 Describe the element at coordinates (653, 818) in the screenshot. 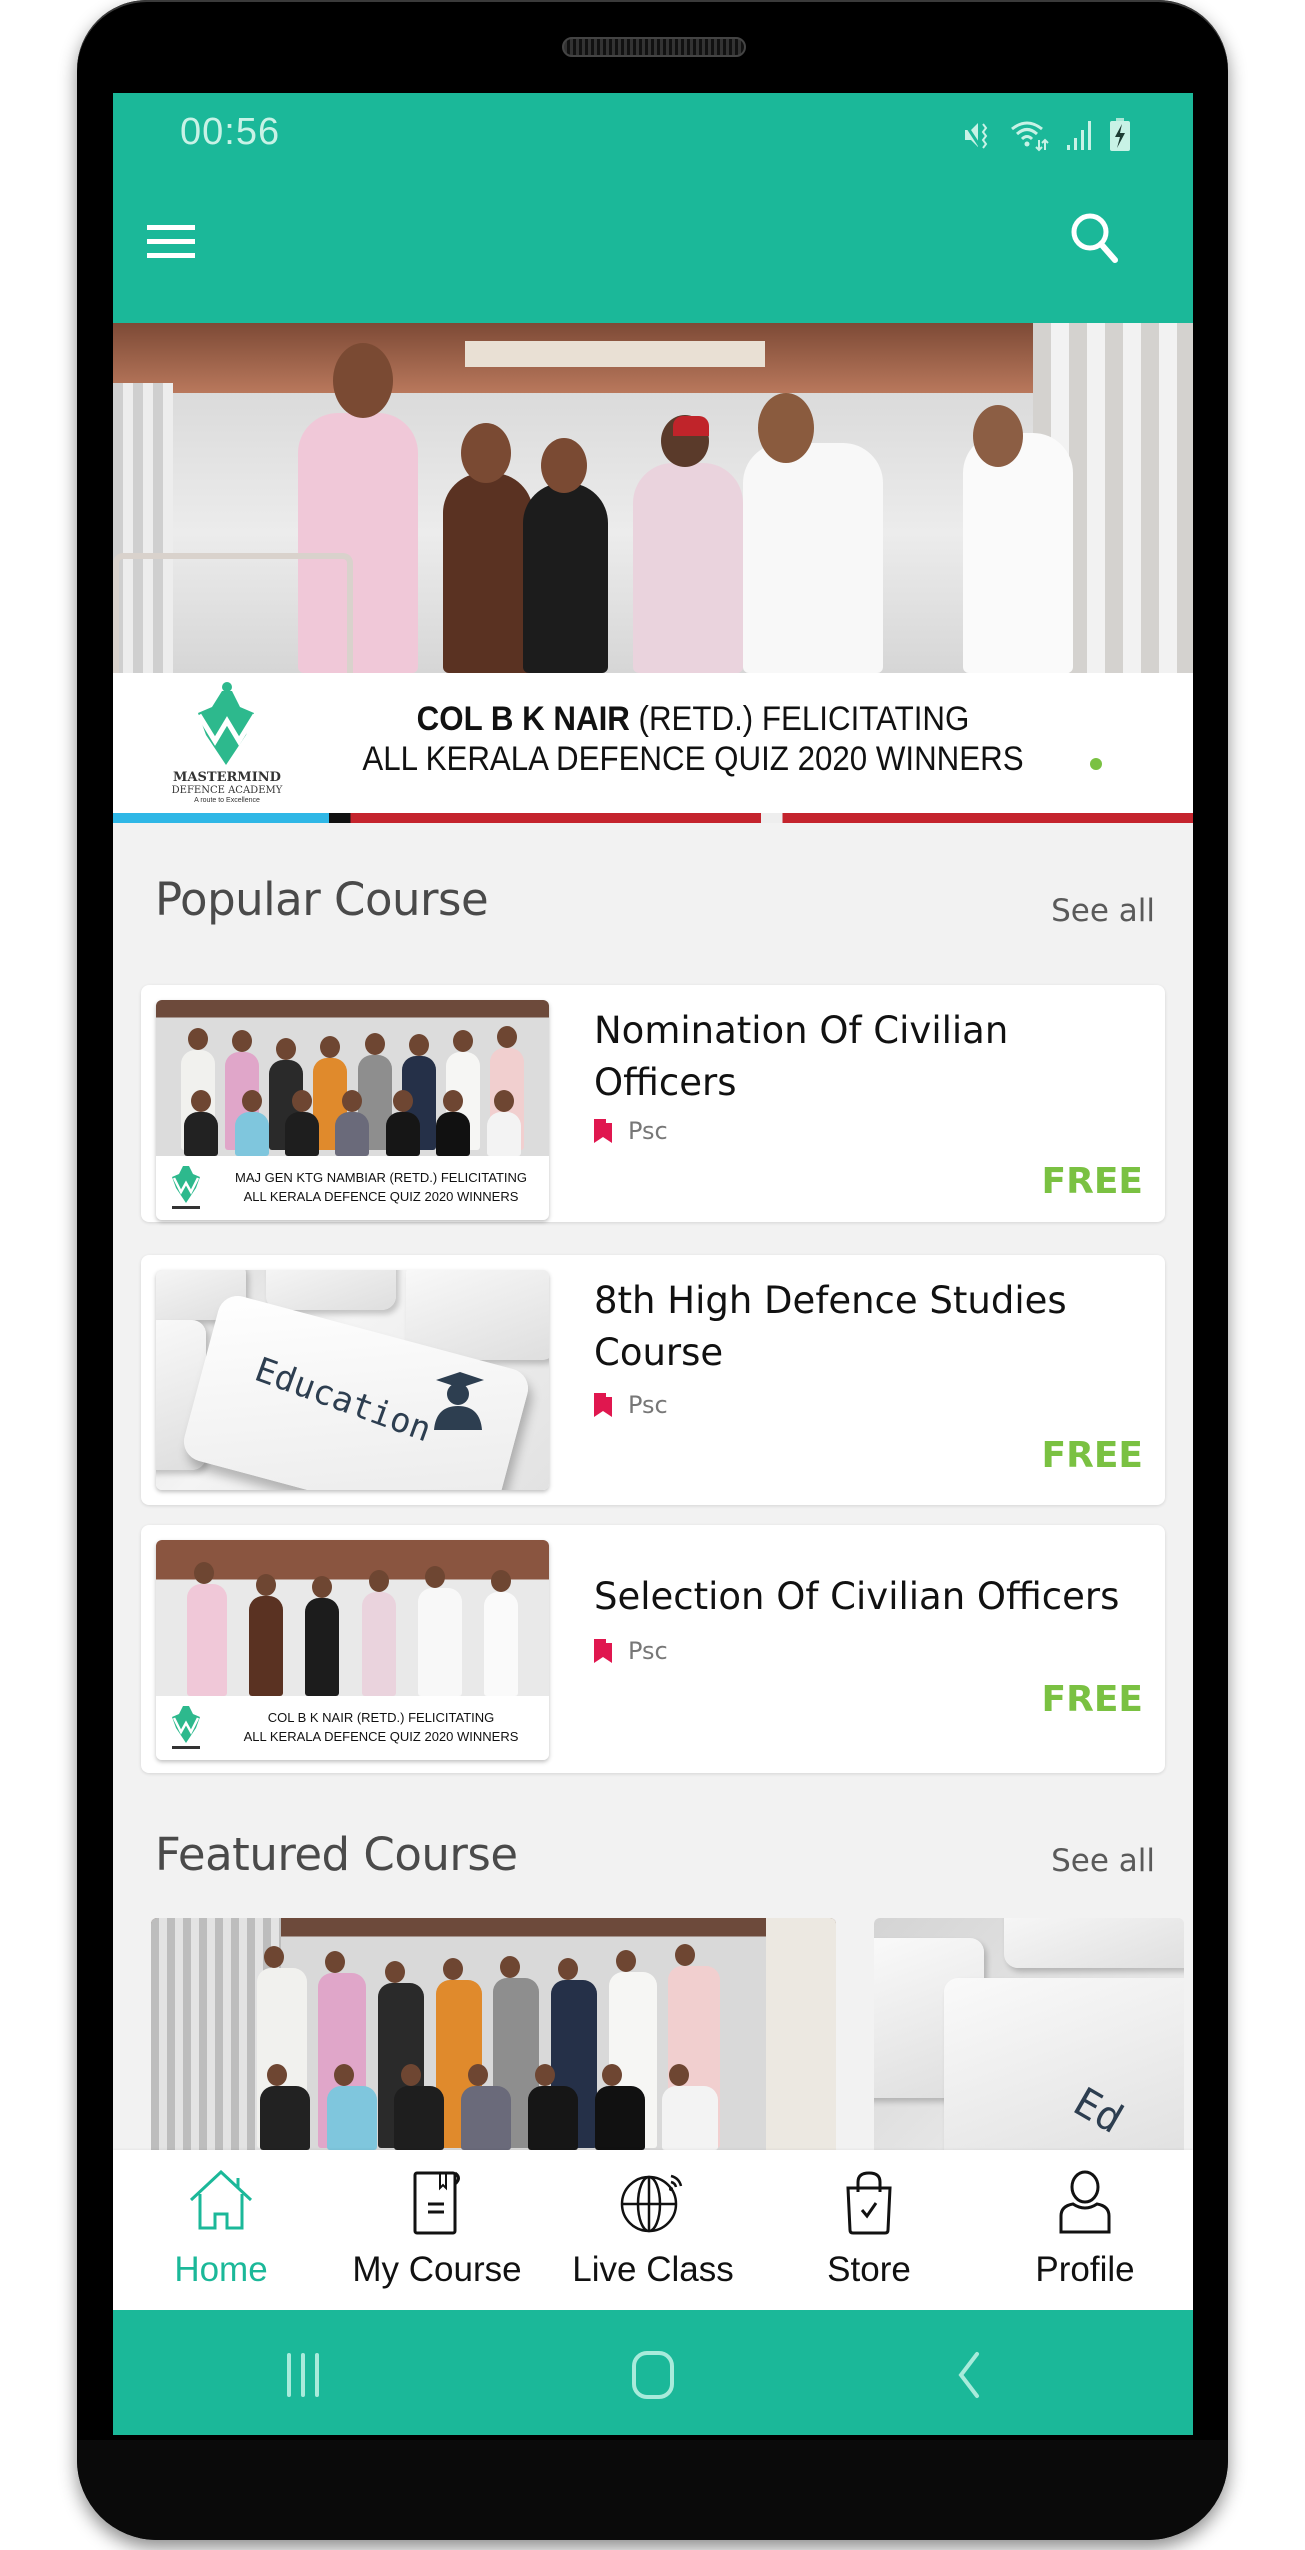

I see `banner-photo-bottom` at that location.